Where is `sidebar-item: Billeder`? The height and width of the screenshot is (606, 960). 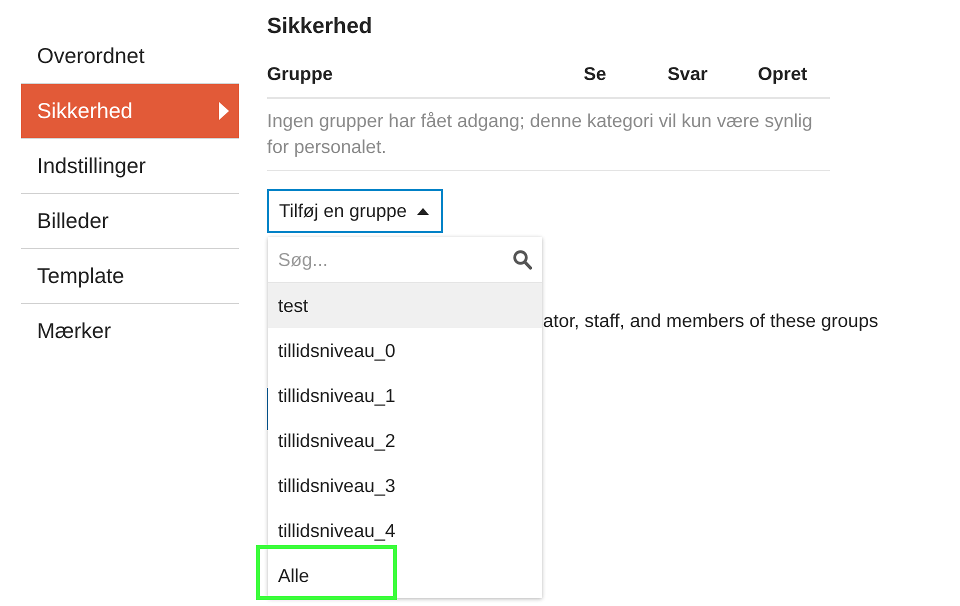
sidebar-item: Billeder is located at coordinates (130, 221).